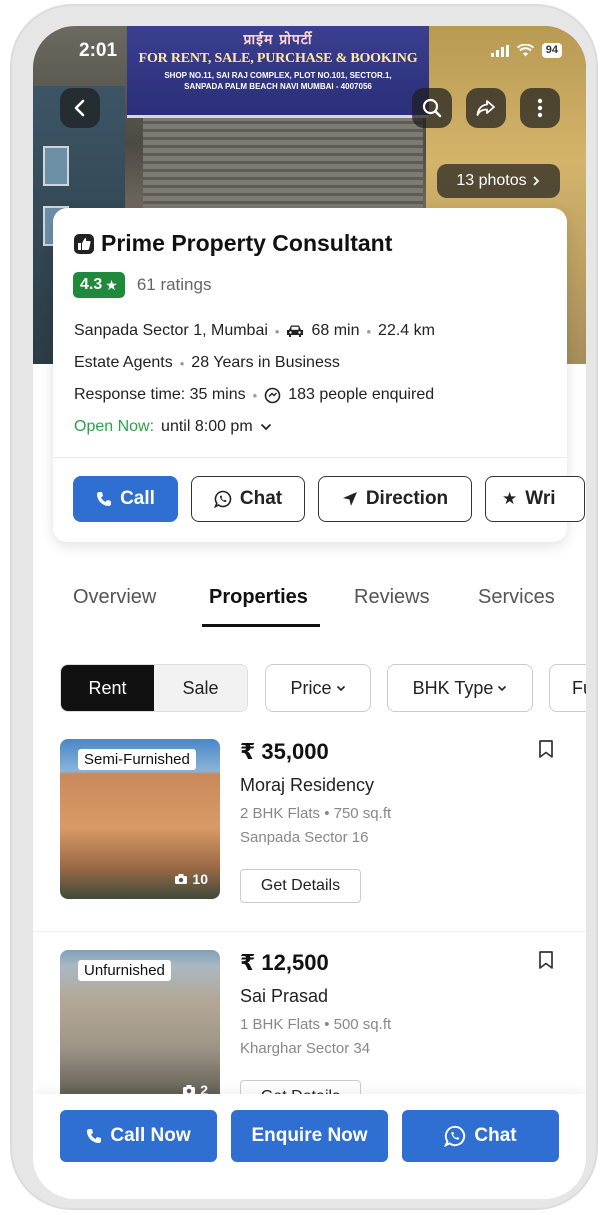 This screenshot has height=1215, width=606. I want to click on direction-button: Direction, so click(395, 499).